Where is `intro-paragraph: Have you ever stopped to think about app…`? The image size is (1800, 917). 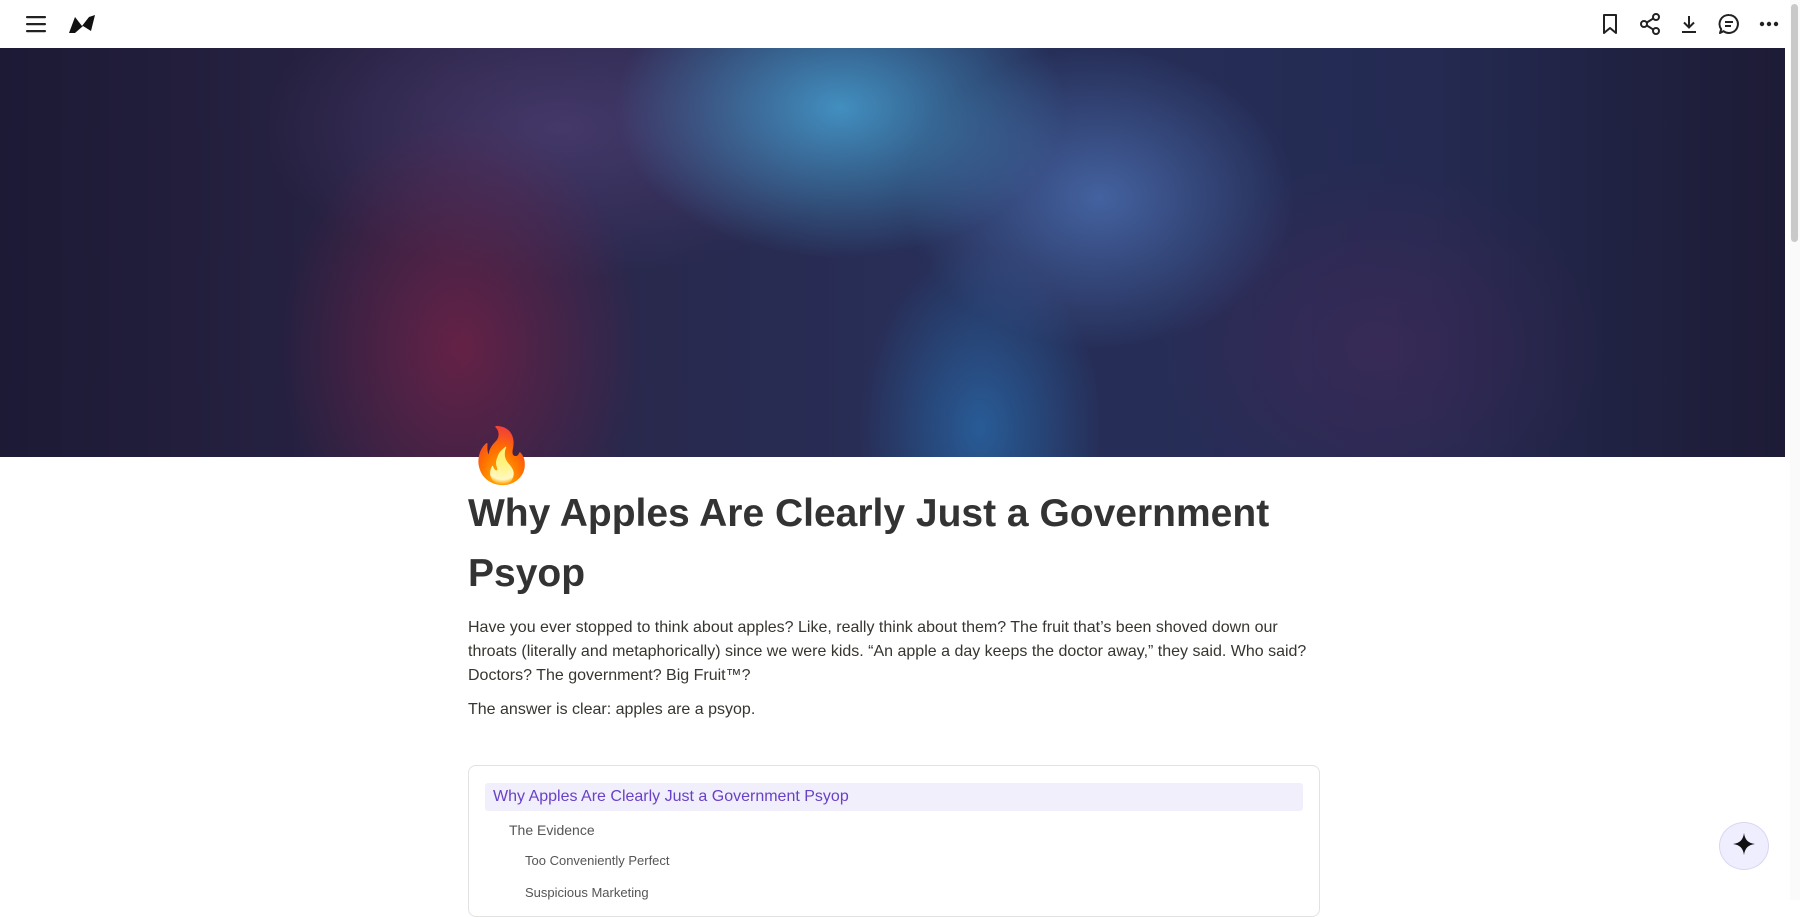
intro-paragraph: Have you ever stopped to think about app… is located at coordinates (887, 651).